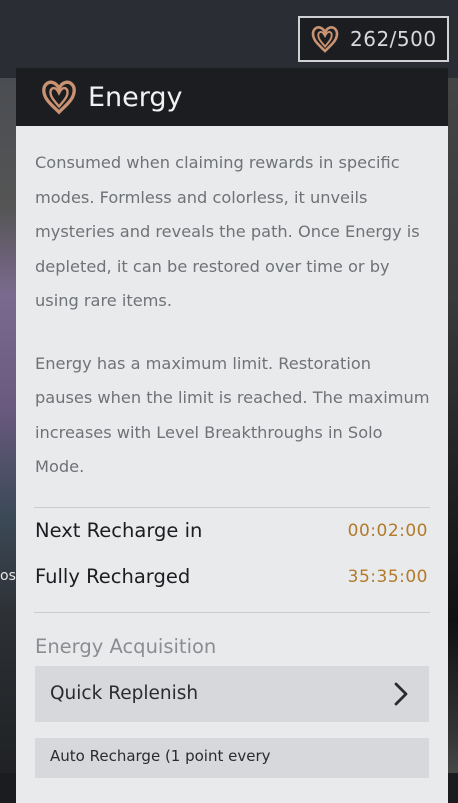 The height and width of the screenshot is (803, 458). Describe the element at coordinates (387, 576) in the screenshot. I see `fully-recharged-timer: 35:35:00` at that location.